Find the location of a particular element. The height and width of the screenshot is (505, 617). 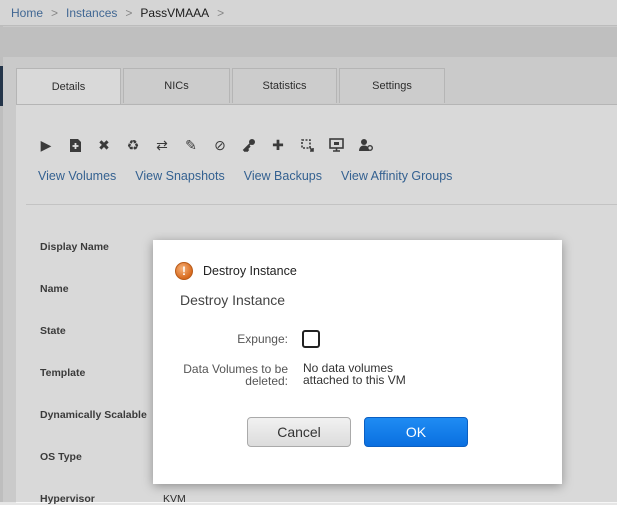

data-volumes-value: No data volumes attached to this VM is located at coordinates (368, 374).